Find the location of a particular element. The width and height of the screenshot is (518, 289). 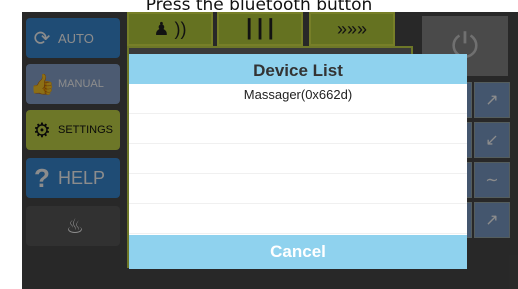

dialog-title: Device List is located at coordinates (298, 69).